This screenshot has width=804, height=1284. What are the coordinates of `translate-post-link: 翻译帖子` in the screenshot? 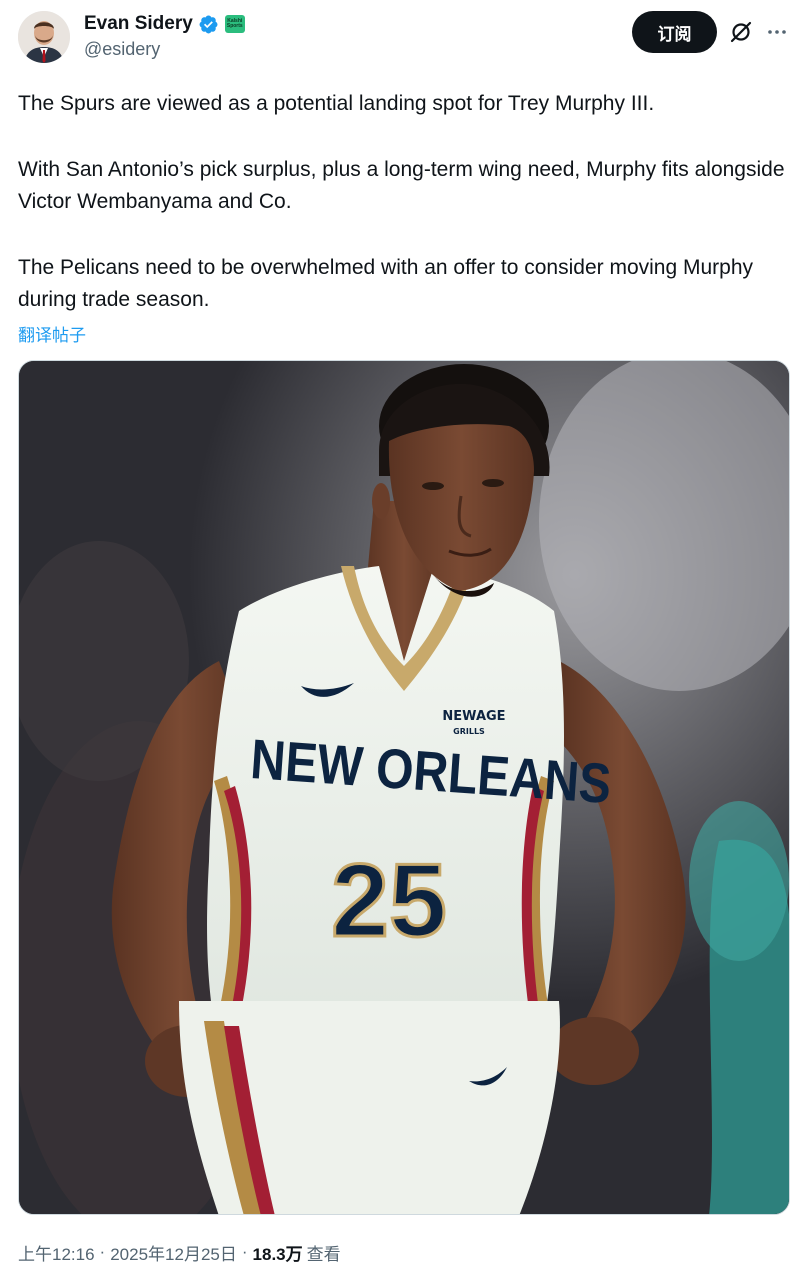 It's located at (52, 333).